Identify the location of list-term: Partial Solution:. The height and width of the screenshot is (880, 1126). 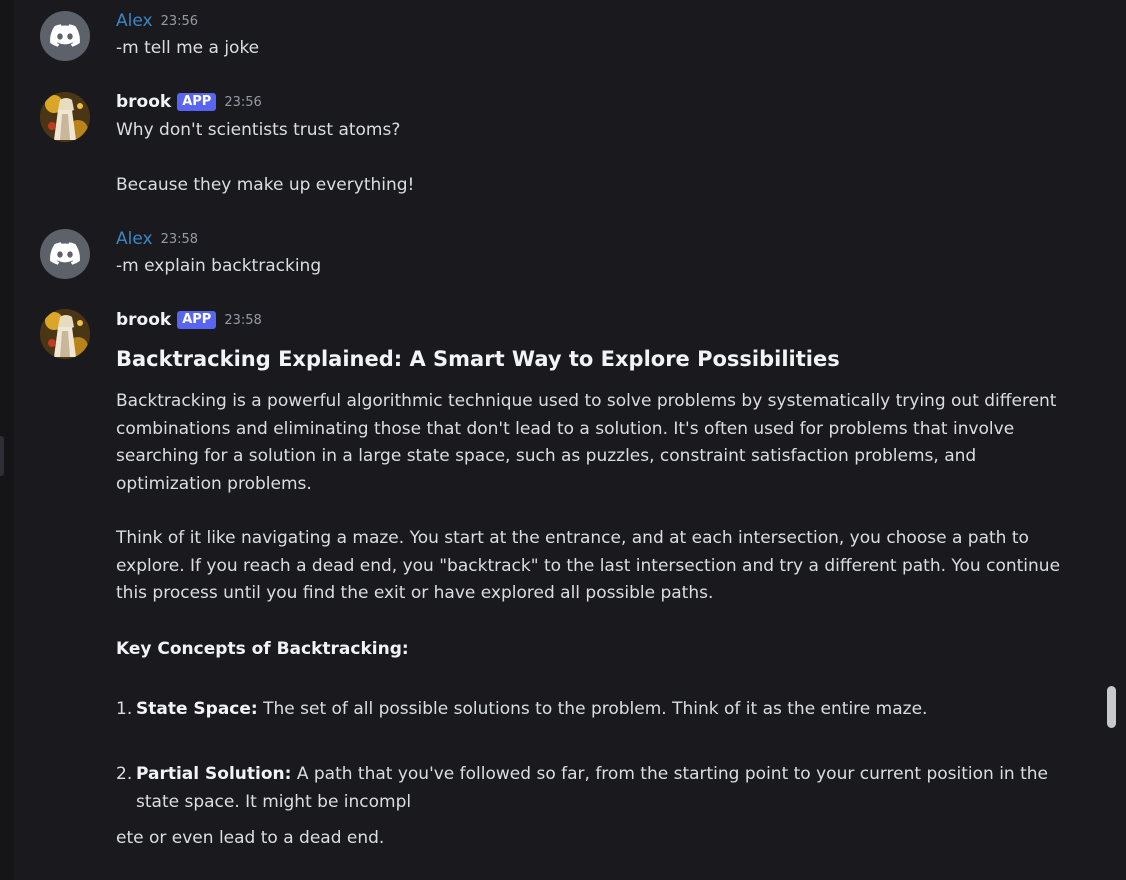
(214, 774).